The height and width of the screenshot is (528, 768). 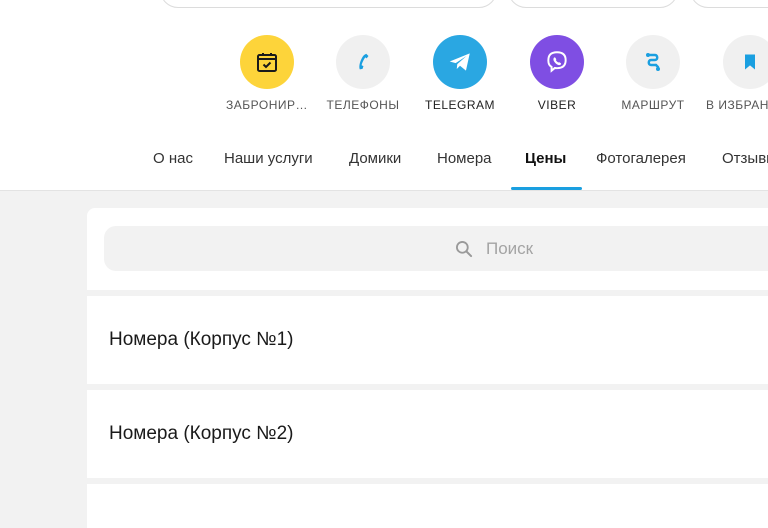 I want to click on list-item-label: Номера (Корпус №1), so click(x=201, y=339).